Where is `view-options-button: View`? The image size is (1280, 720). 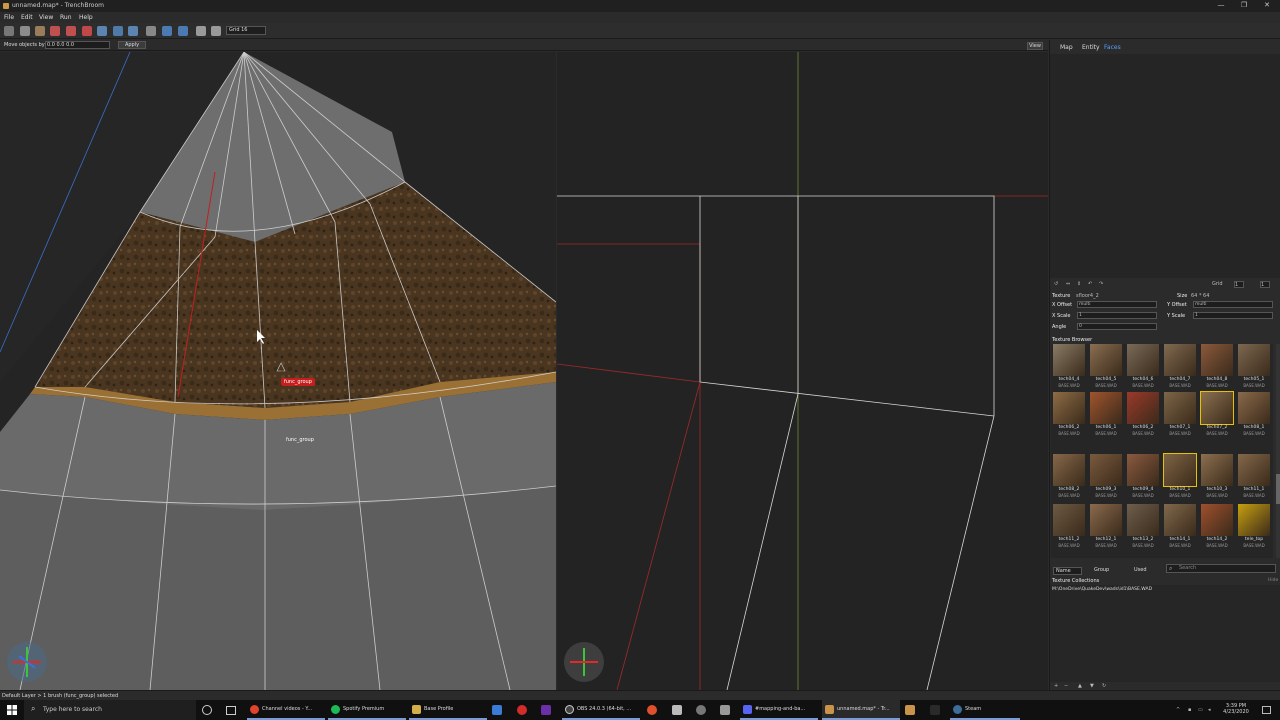 view-options-button: View is located at coordinates (1035, 46).